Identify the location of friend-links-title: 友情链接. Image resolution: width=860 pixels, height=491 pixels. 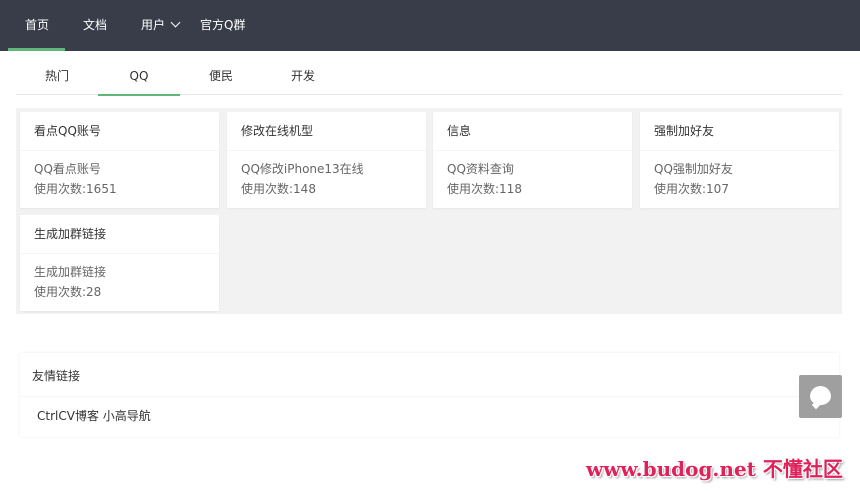
(429, 375).